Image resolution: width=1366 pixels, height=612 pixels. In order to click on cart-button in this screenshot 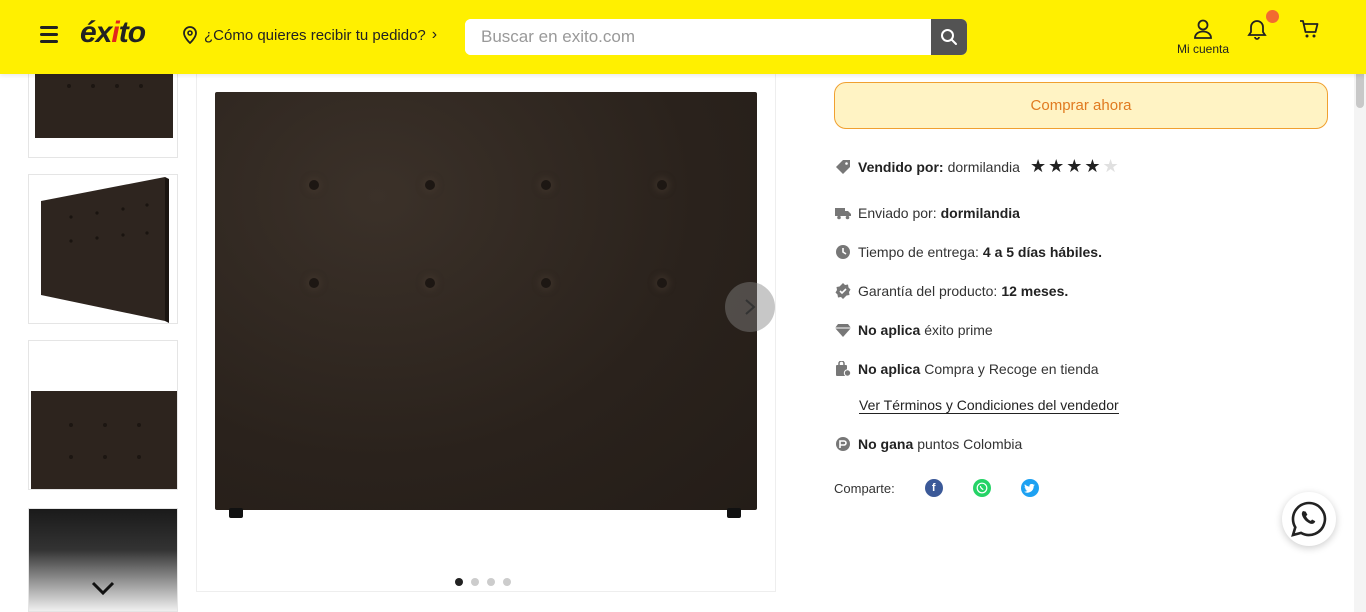, I will do `click(1309, 31)`.